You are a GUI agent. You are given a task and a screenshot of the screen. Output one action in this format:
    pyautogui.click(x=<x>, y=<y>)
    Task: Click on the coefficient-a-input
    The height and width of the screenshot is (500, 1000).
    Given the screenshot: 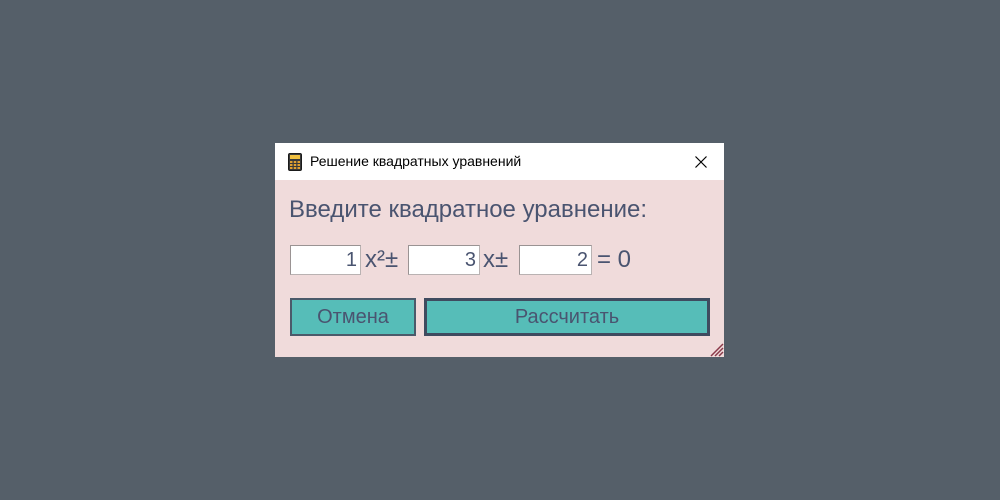 What is the action you would take?
    pyautogui.click(x=325, y=260)
    